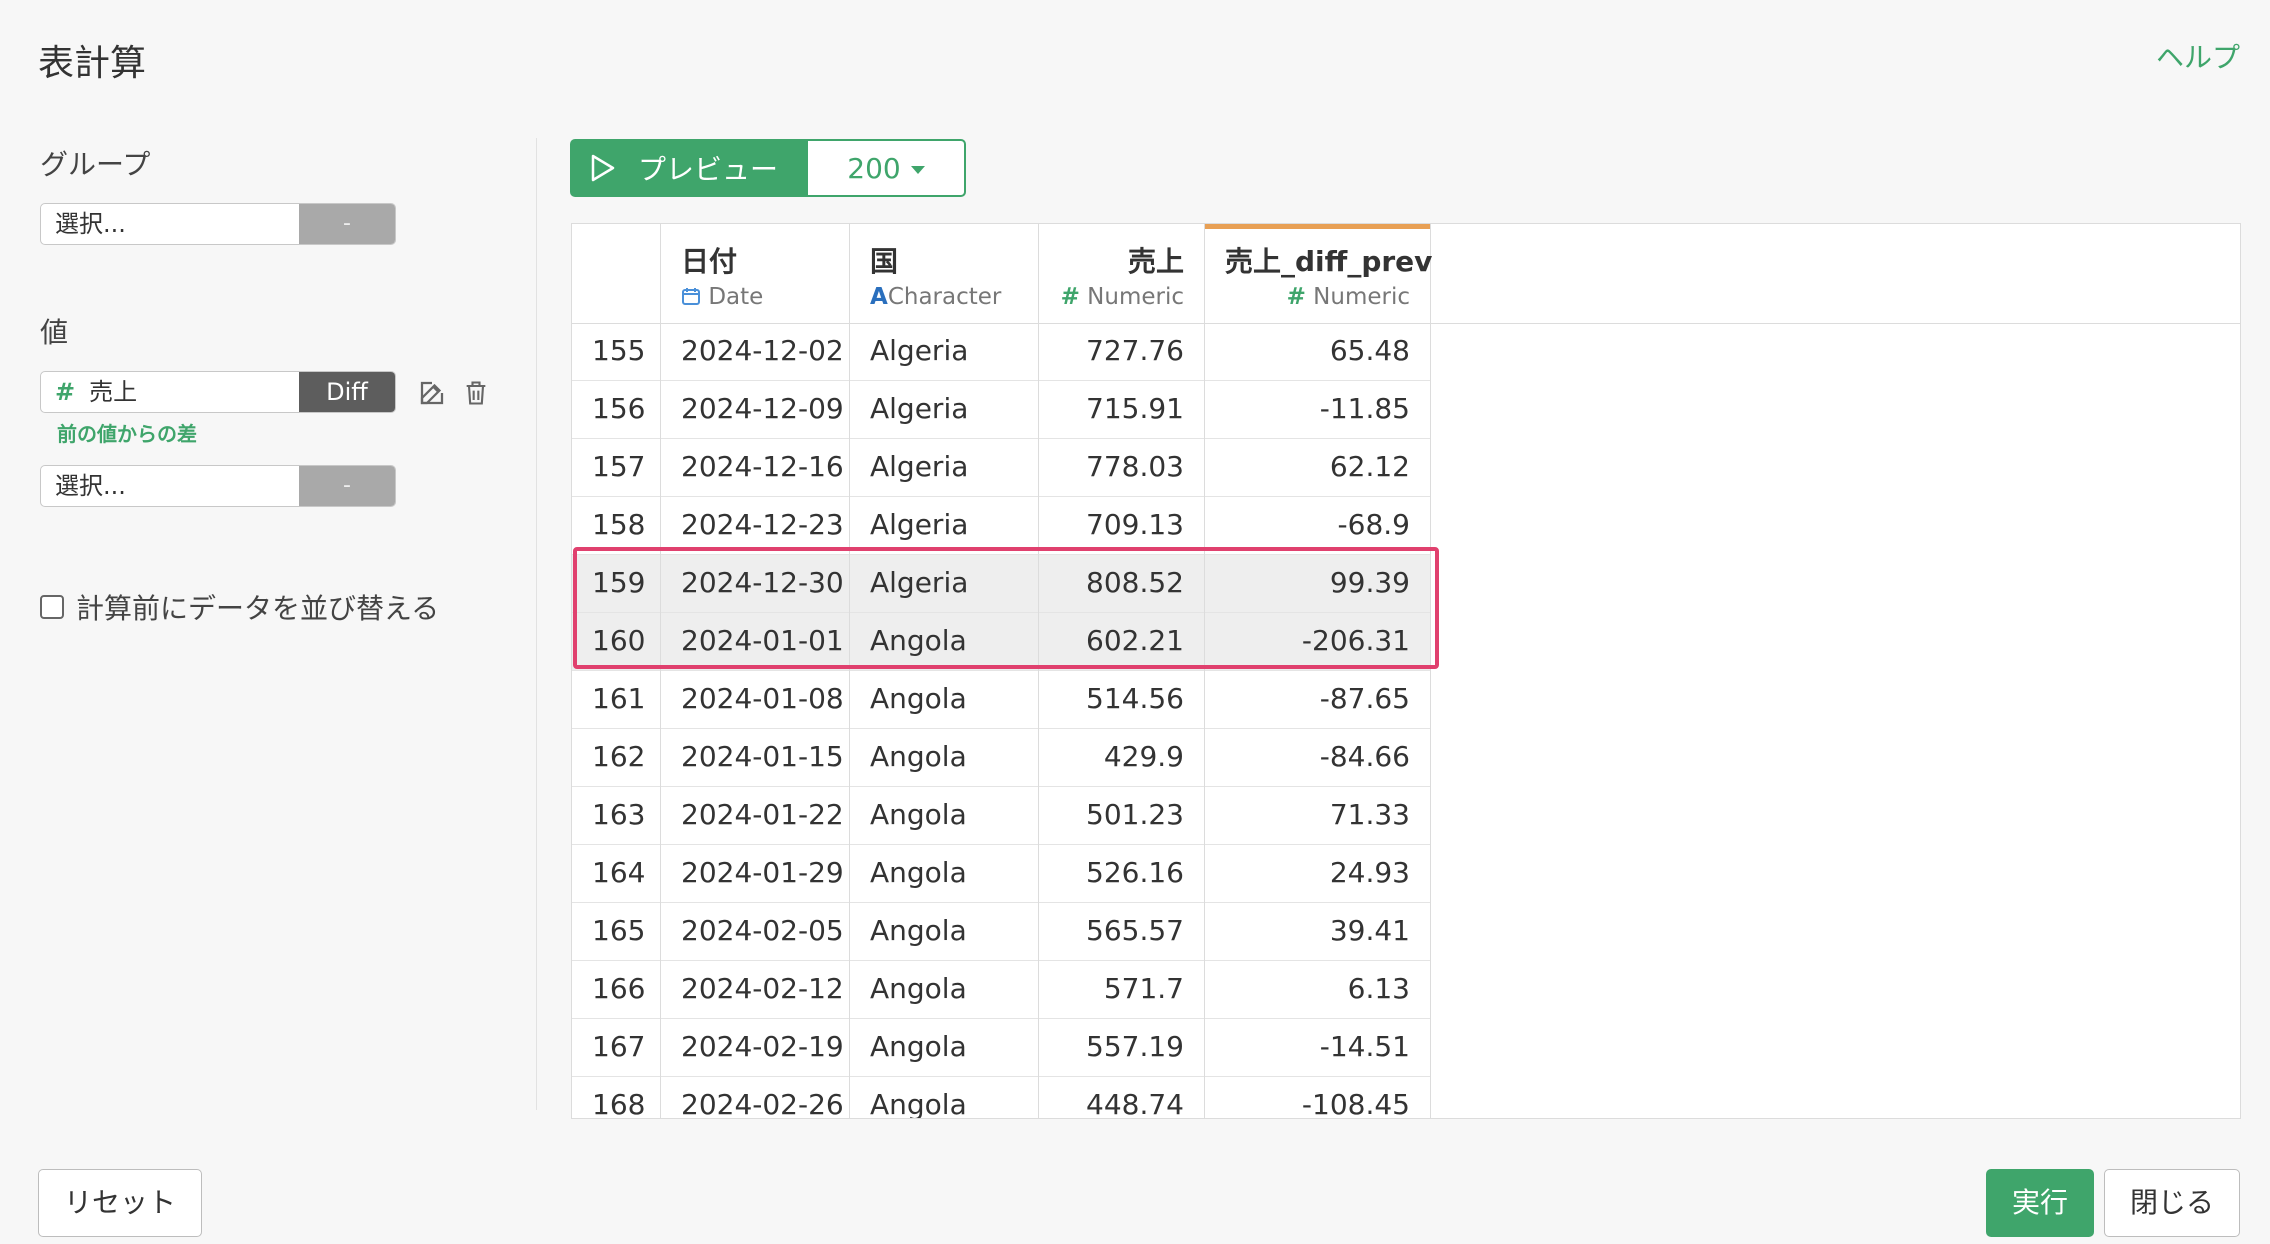 The width and height of the screenshot is (2270, 1244). What do you see at coordinates (2172, 1203) in the screenshot?
I see `close-button: 閉じる` at bounding box center [2172, 1203].